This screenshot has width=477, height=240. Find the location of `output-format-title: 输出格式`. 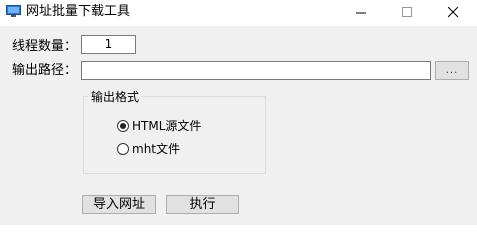

output-format-title: 输出格式 is located at coordinates (115, 97).